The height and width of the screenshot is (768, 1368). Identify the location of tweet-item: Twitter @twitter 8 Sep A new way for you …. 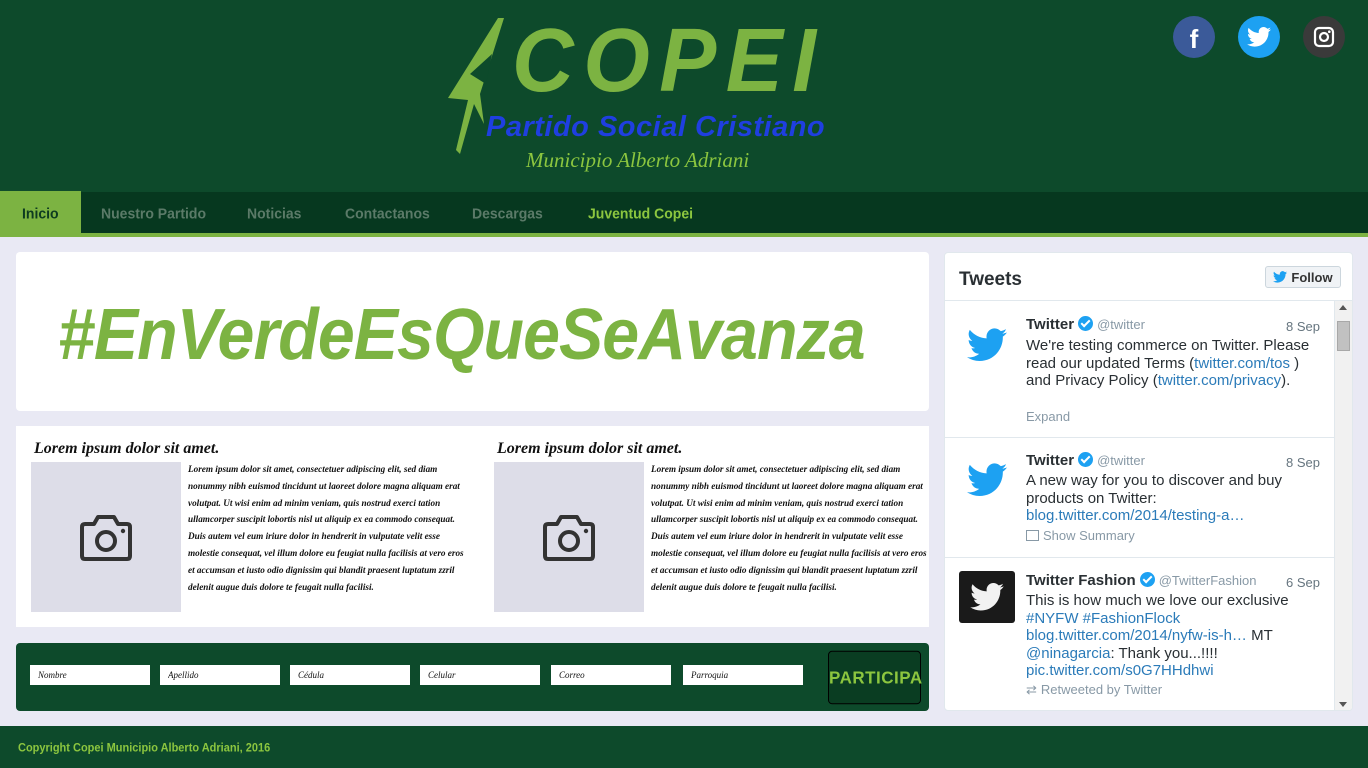
(1139, 498).